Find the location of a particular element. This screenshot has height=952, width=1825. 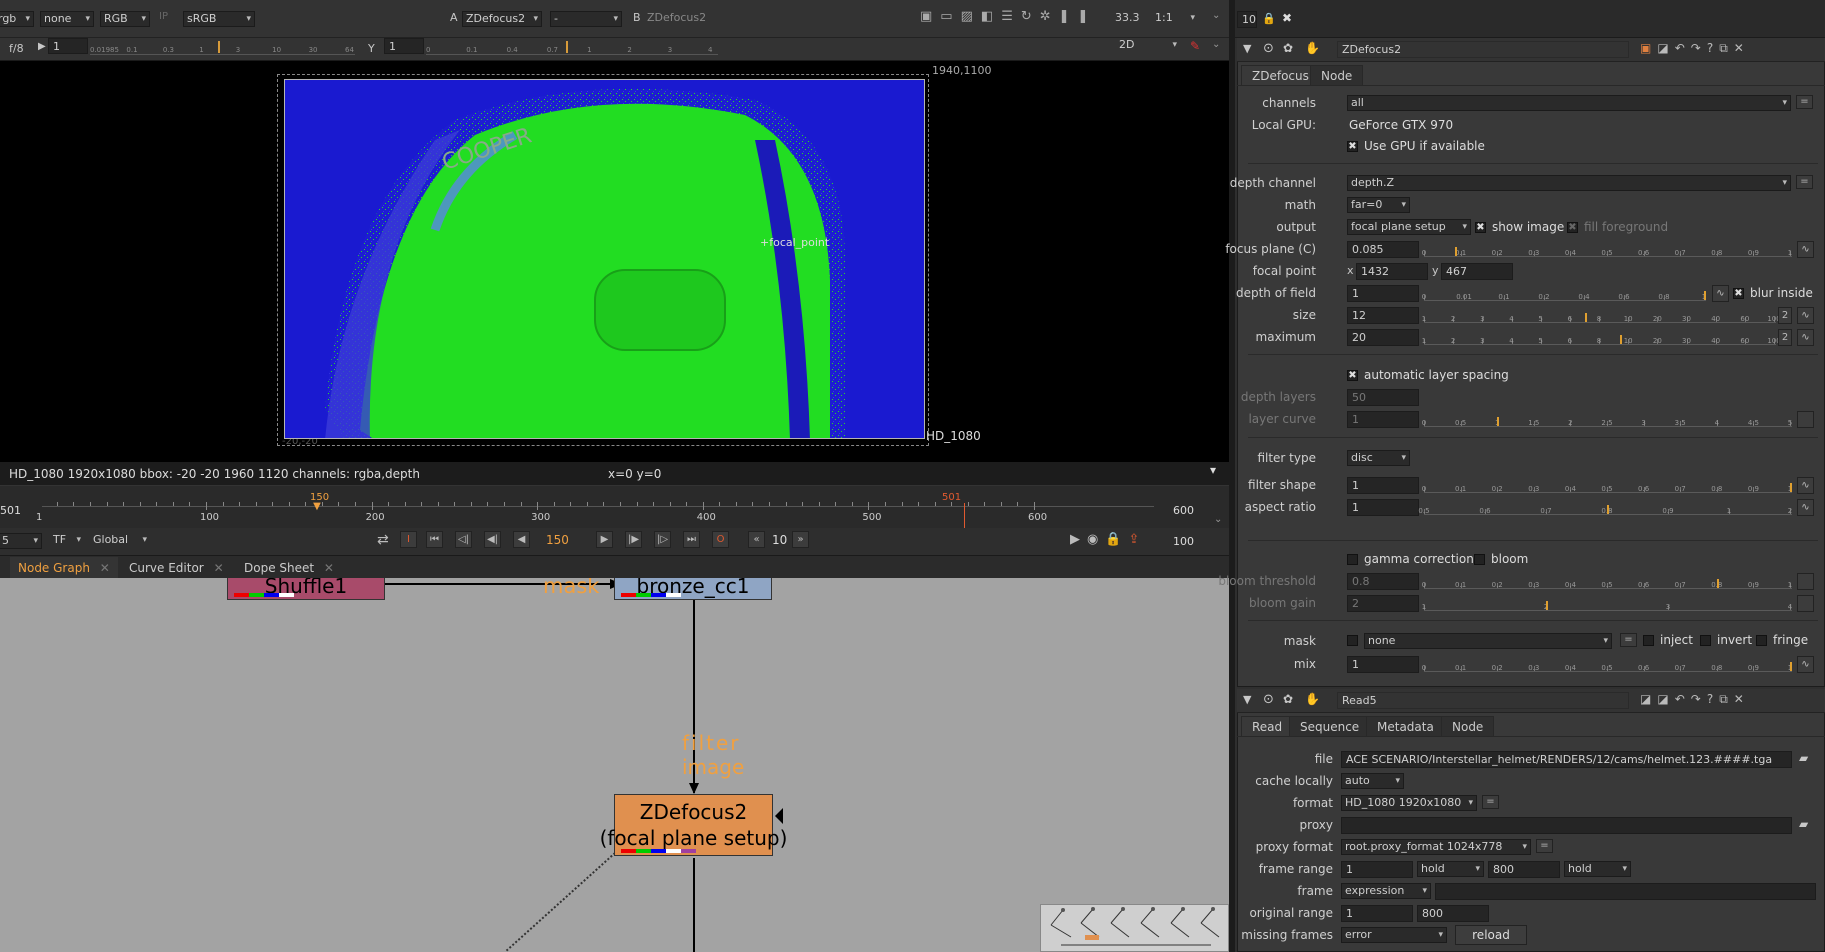

output-dropdown: focal plane setup is located at coordinates (1409, 227).